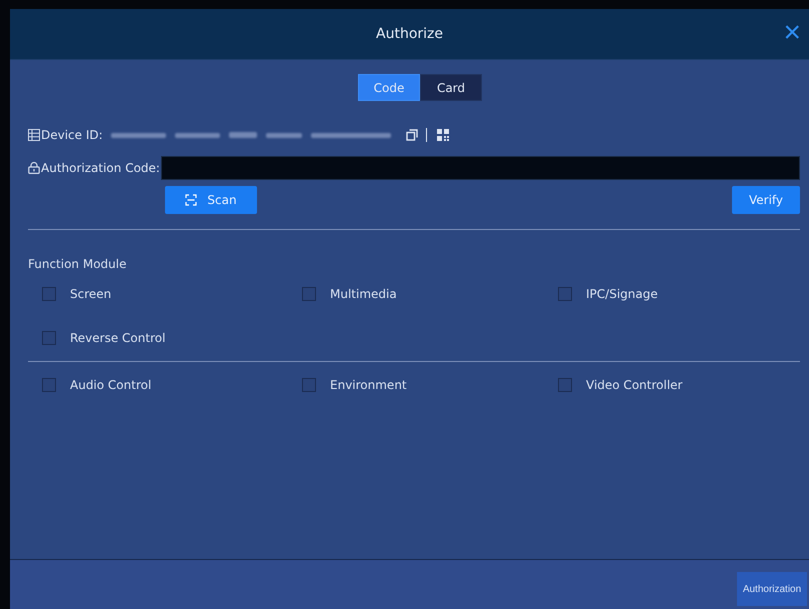  What do you see at coordinates (78, 264) in the screenshot?
I see `section-title: Function Module` at bounding box center [78, 264].